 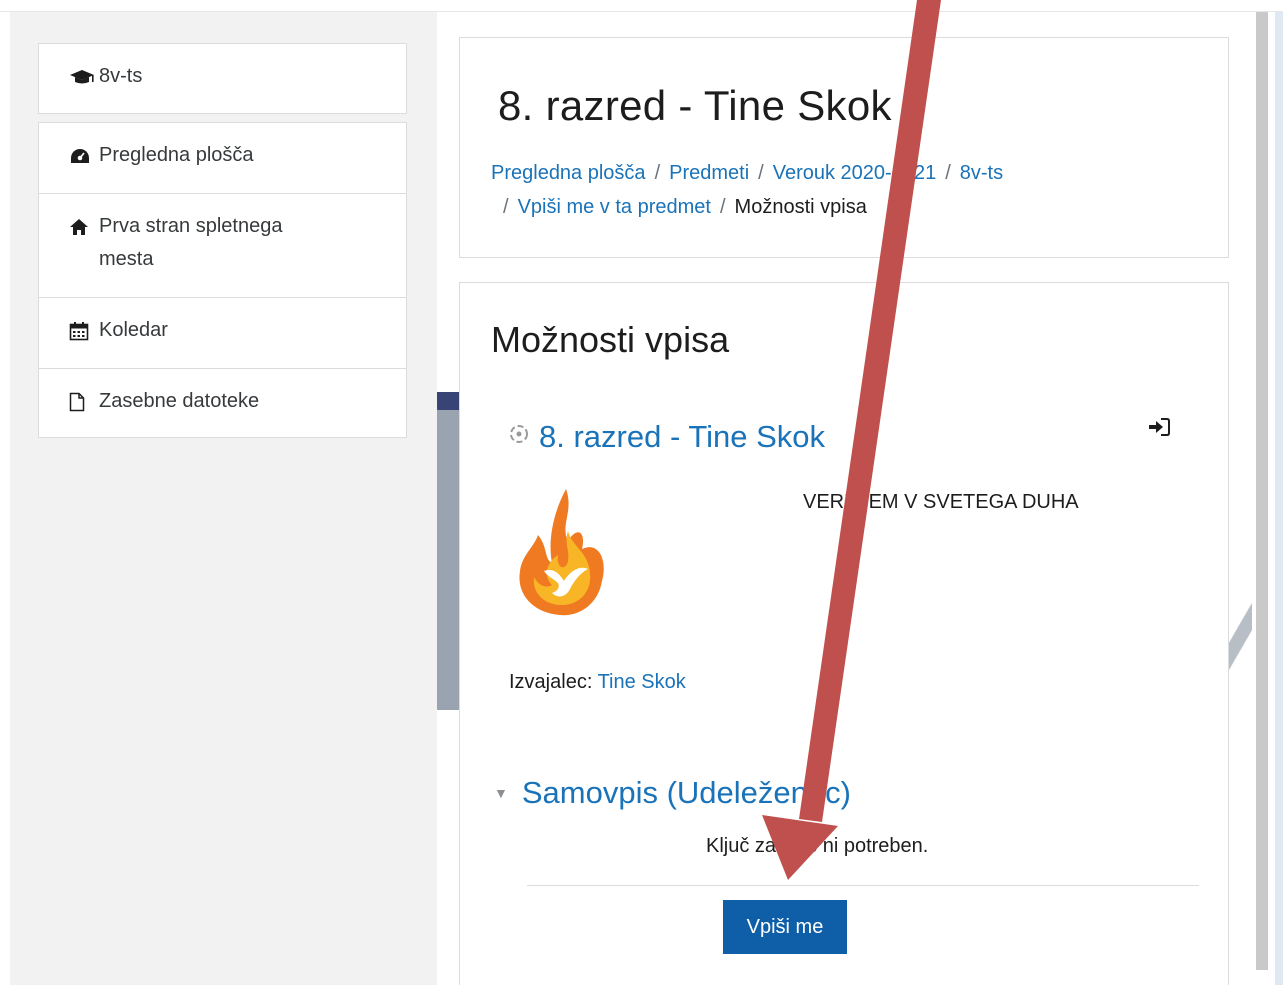 What do you see at coordinates (222, 68) in the screenshot?
I see `nav-item-course: 8v-ts` at bounding box center [222, 68].